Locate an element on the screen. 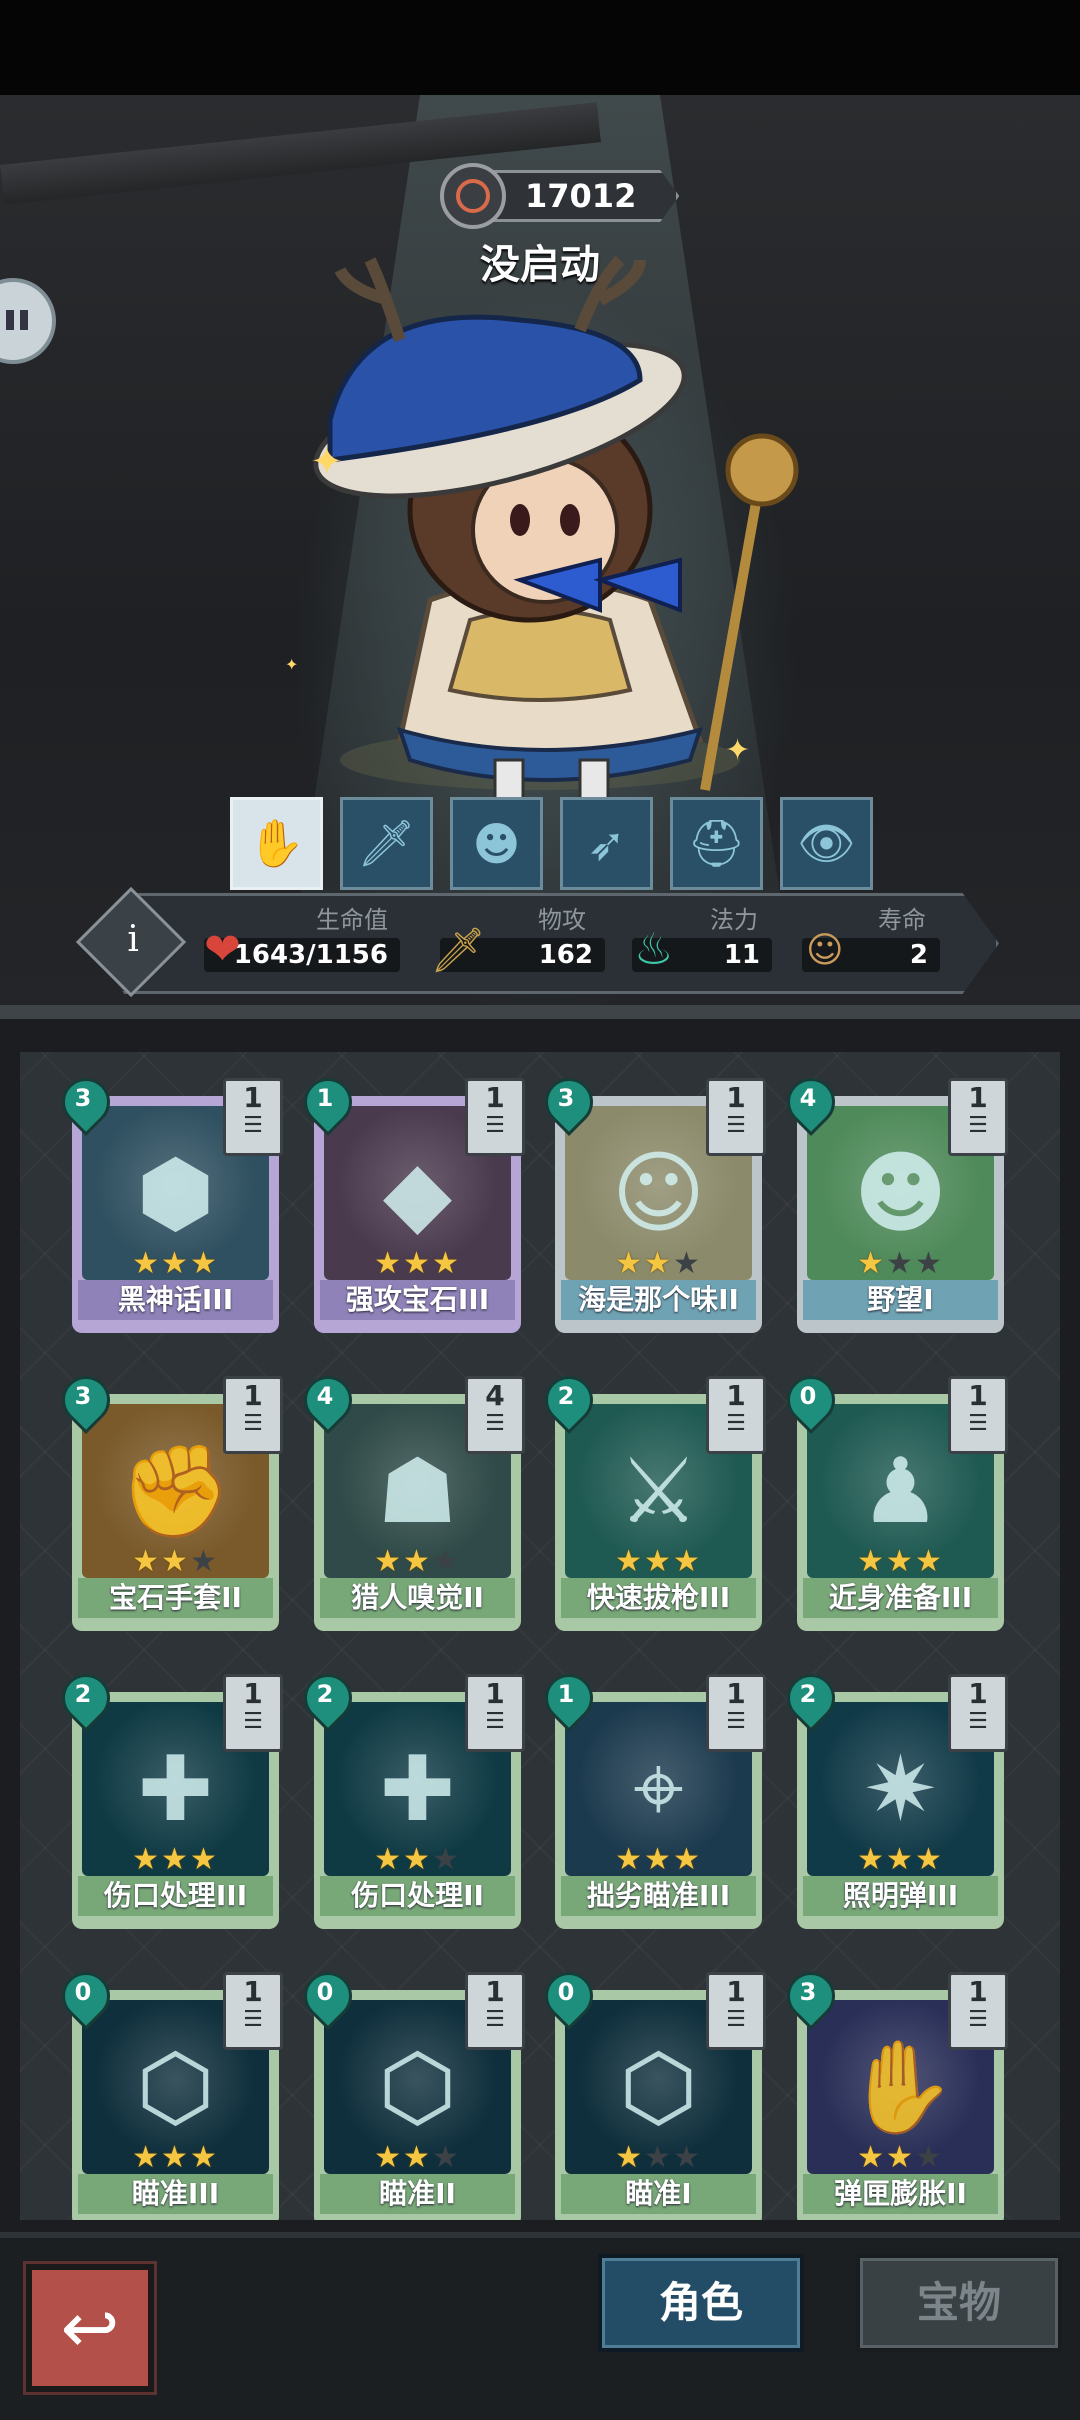  tab-role: 角色 is located at coordinates (701, 2303).